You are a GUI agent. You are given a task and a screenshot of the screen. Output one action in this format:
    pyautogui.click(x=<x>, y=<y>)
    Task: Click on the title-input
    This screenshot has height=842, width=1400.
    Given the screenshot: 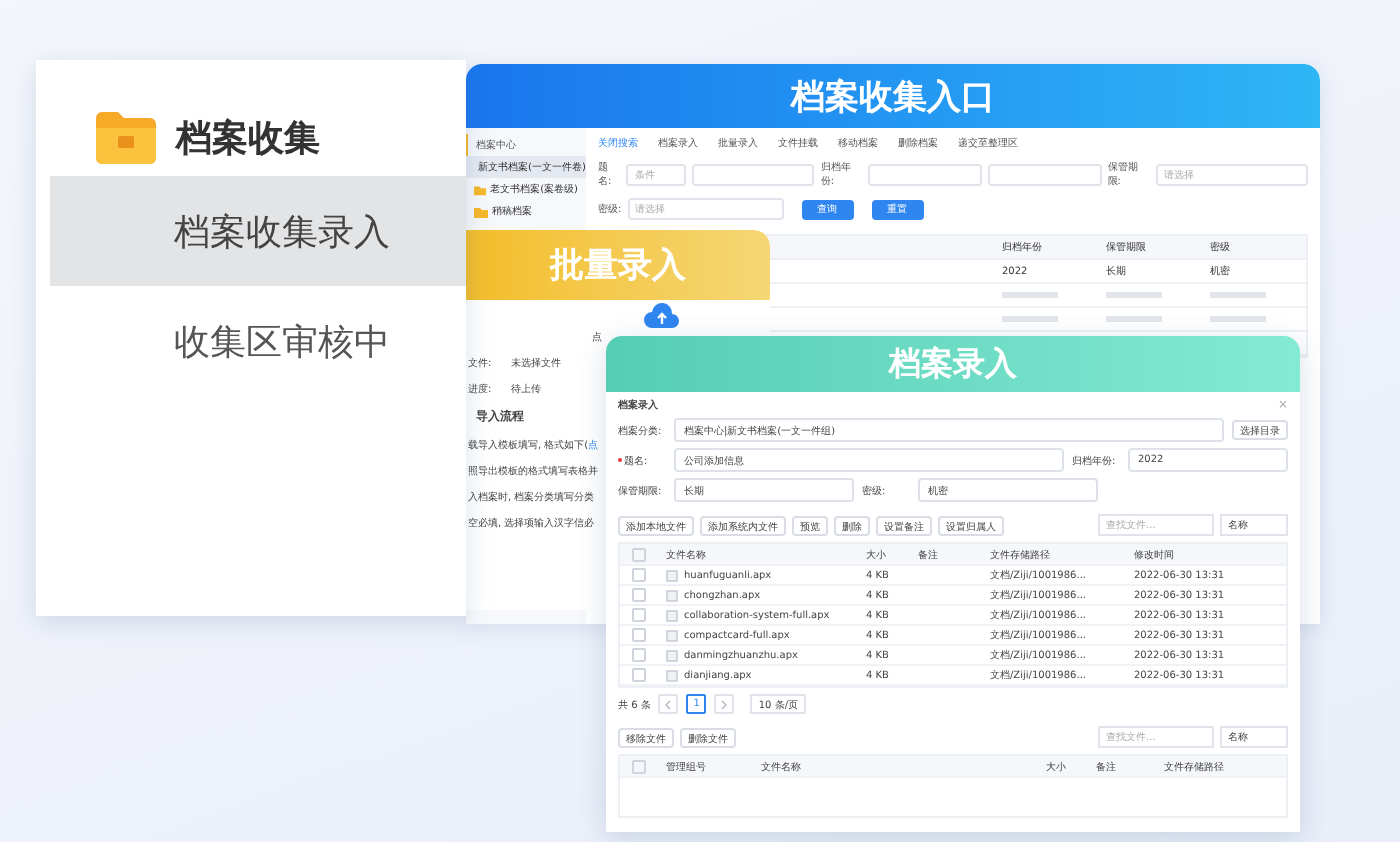 What is the action you would take?
    pyautogui.click(x=753, y=174)
    